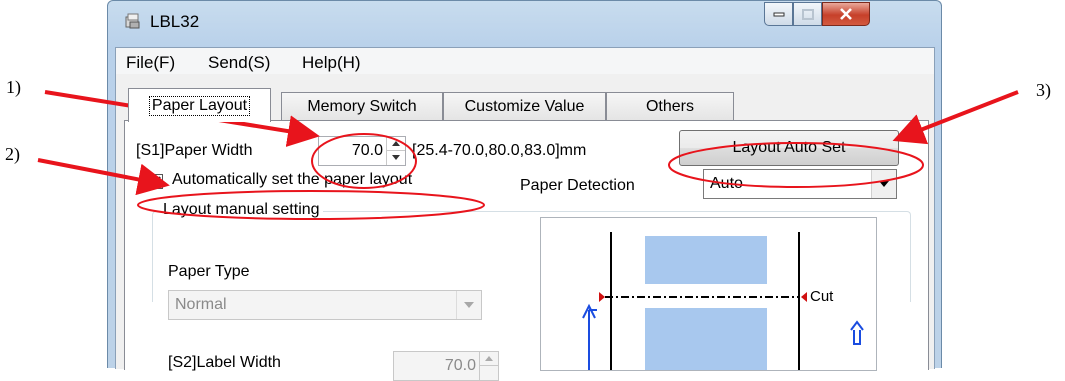  Describe the element at coordinates (13, 87) in the screenshot. I see `annotation-1: 1)` at that location.